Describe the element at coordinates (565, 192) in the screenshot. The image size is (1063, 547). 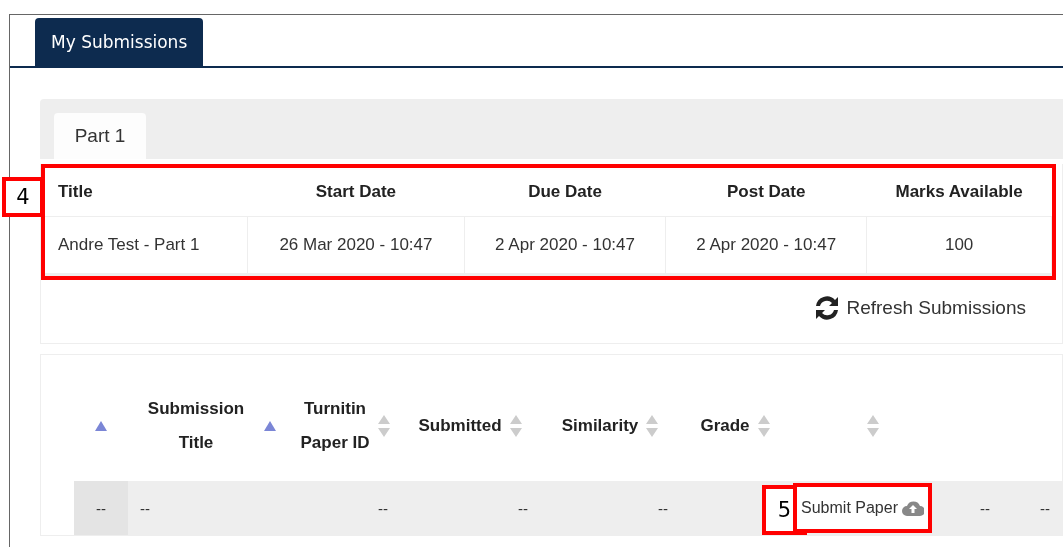
I see `column-header: Due Date` at that location.